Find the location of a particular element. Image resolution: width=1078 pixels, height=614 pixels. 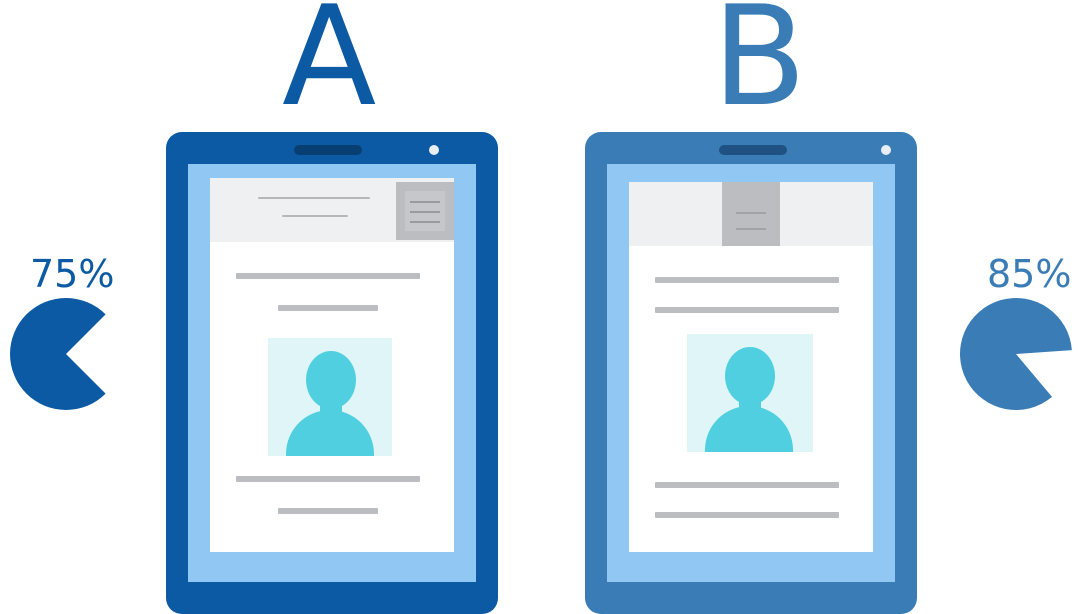

tablet-b-page is located at coordinates (751, 367).